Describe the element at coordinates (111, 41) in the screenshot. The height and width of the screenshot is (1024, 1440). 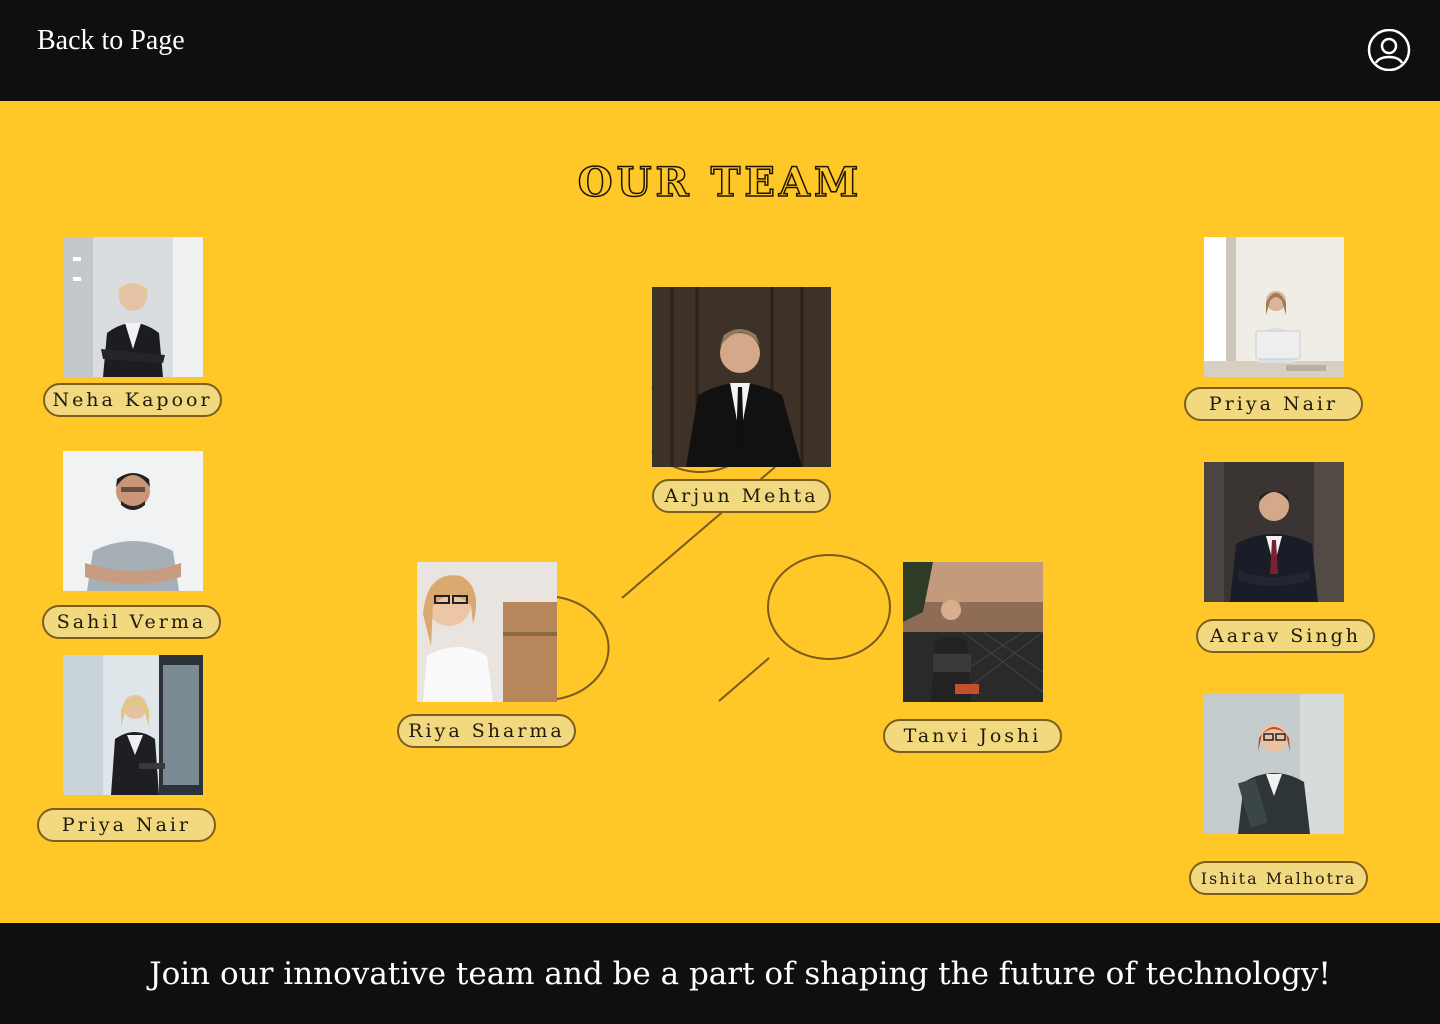
I see `back-to-page-link: Back to Page` at that location.